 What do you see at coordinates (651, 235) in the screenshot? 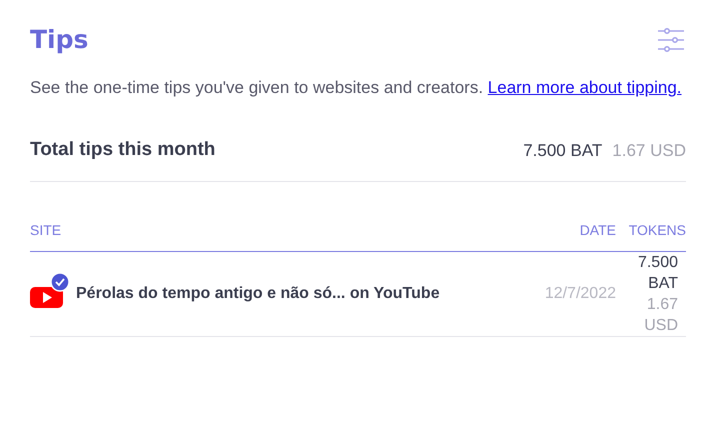
I see `column-header: TOKENS` at bounding box center [651, 235].